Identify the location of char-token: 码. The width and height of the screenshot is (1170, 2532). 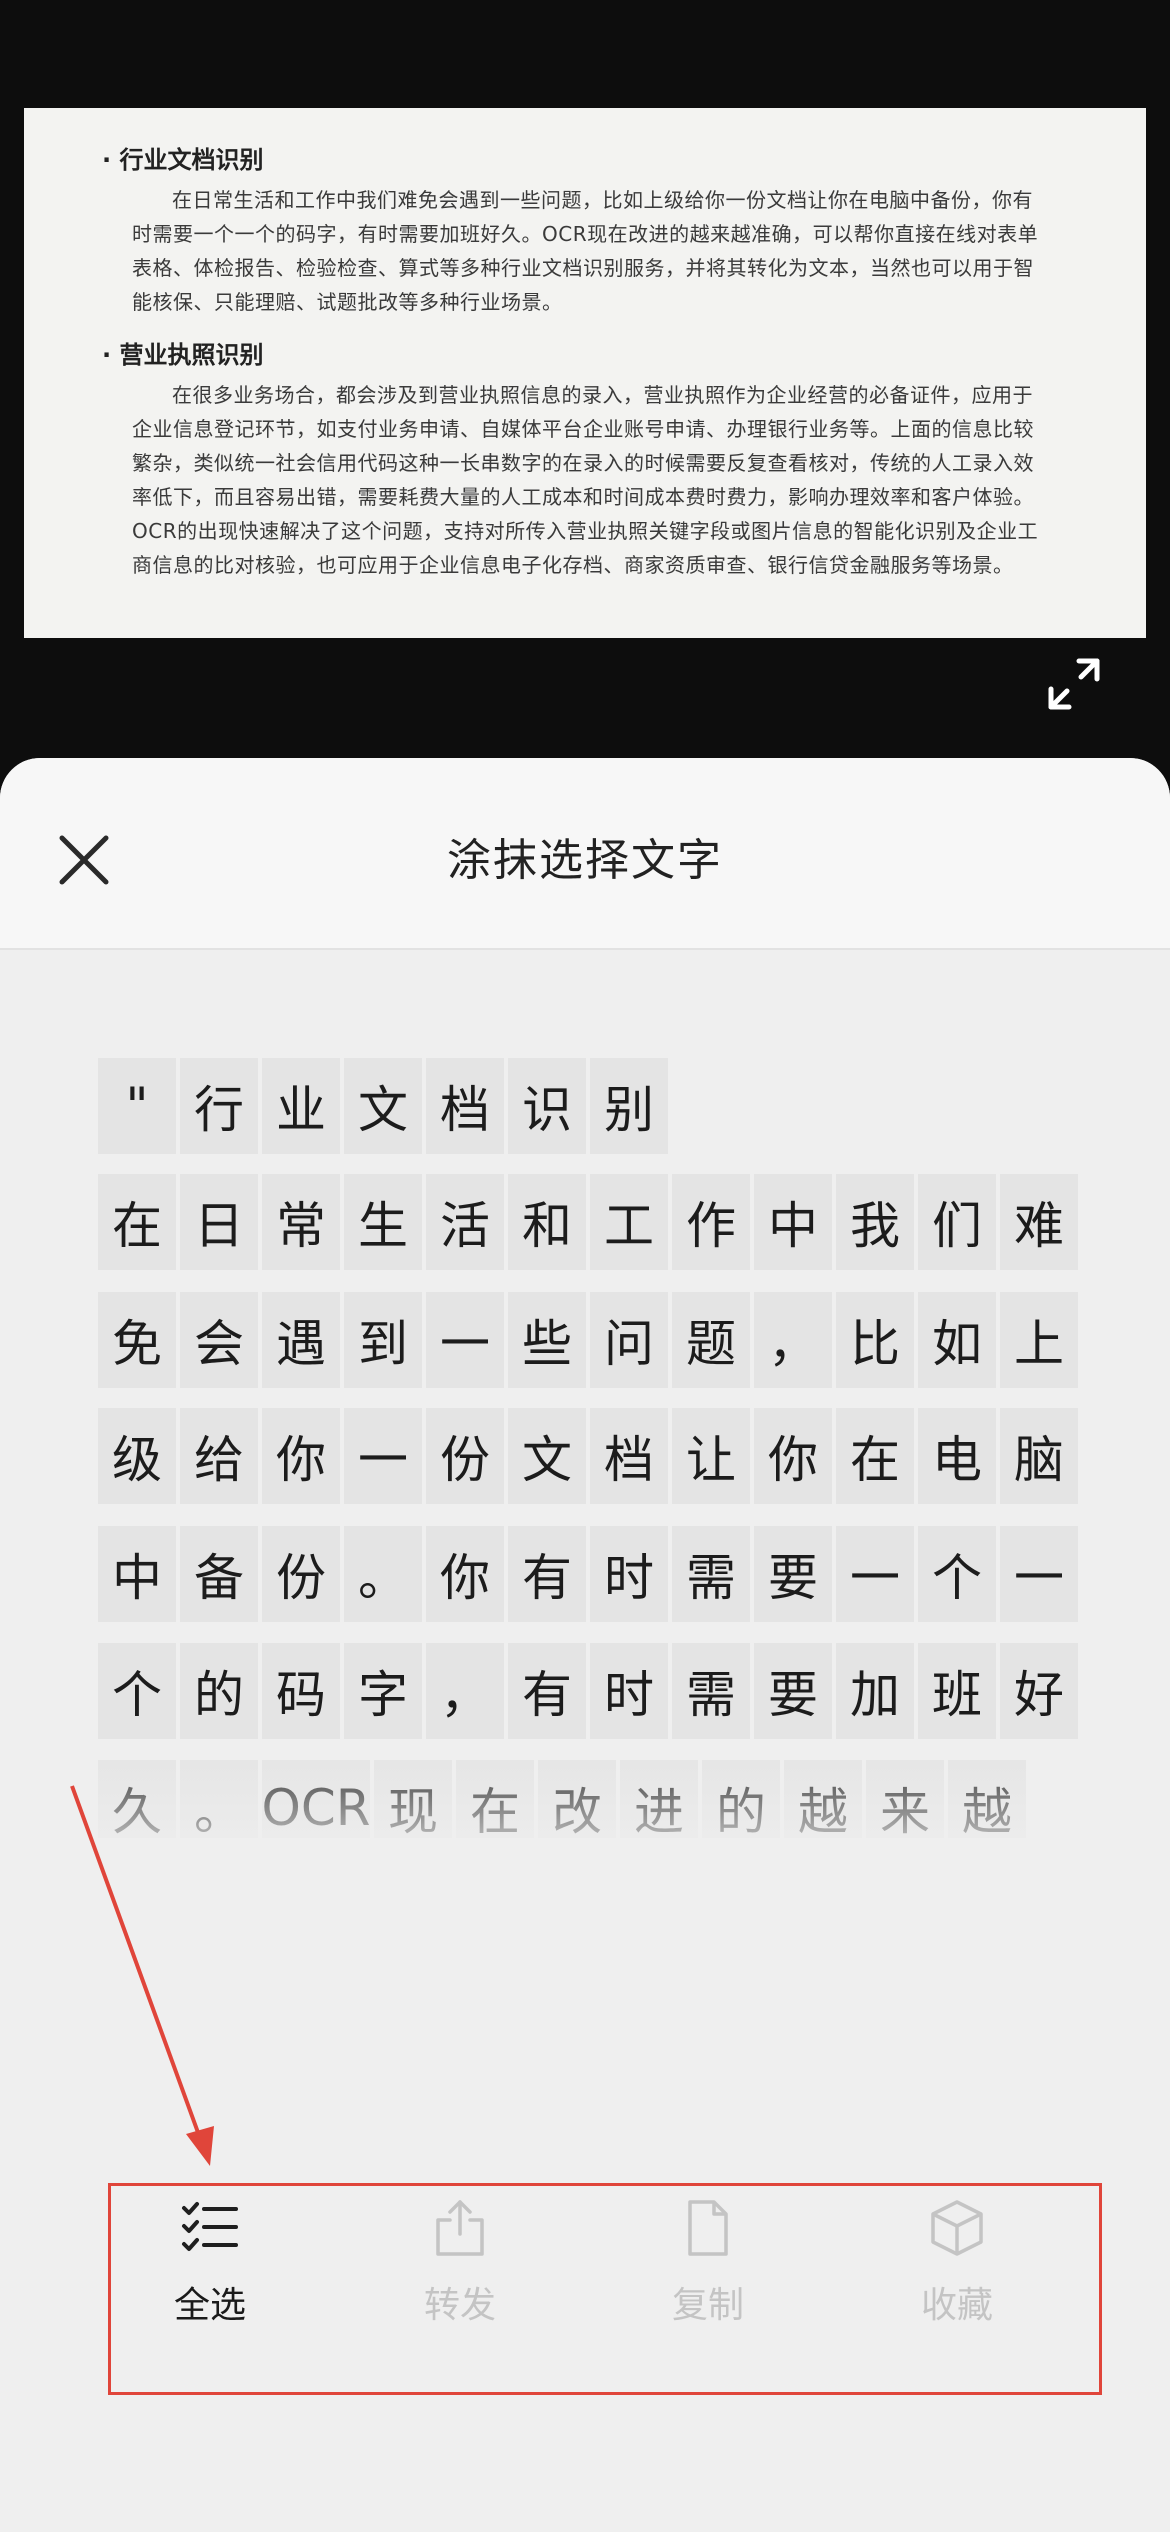
(301, 1691).